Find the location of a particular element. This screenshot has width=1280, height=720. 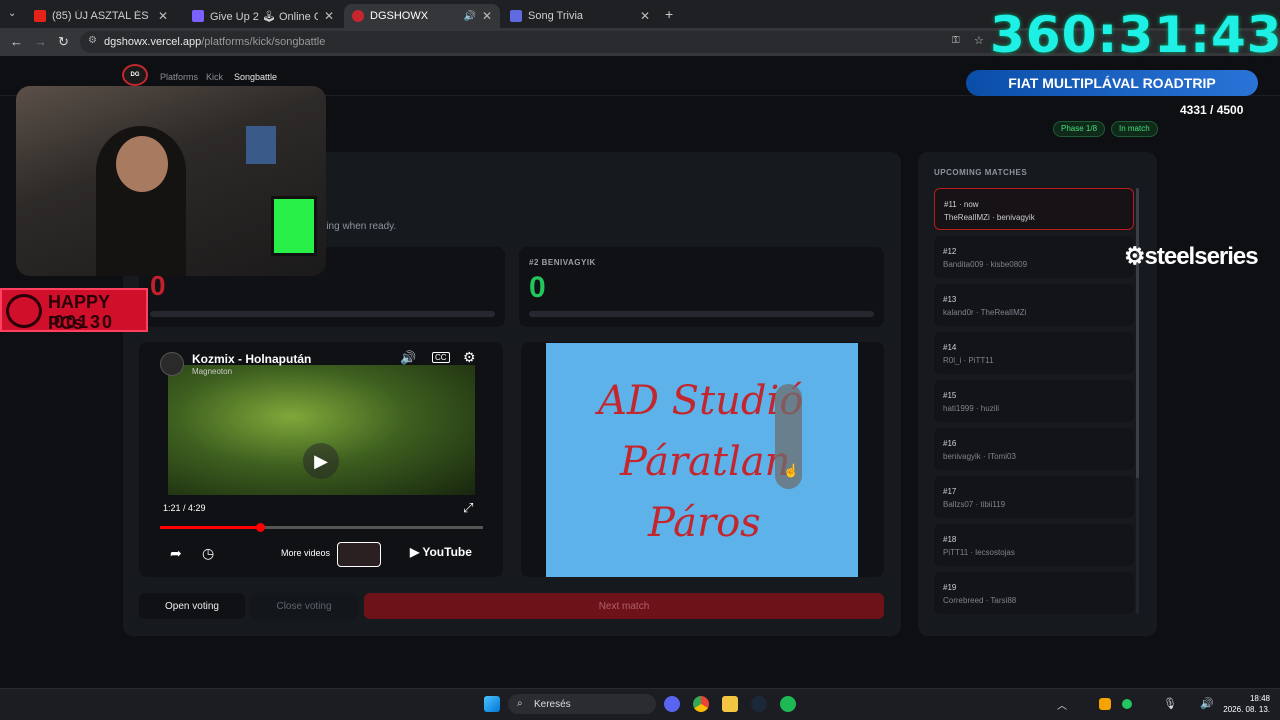

next-match-label: Next match is located at coordinates (624, 606).